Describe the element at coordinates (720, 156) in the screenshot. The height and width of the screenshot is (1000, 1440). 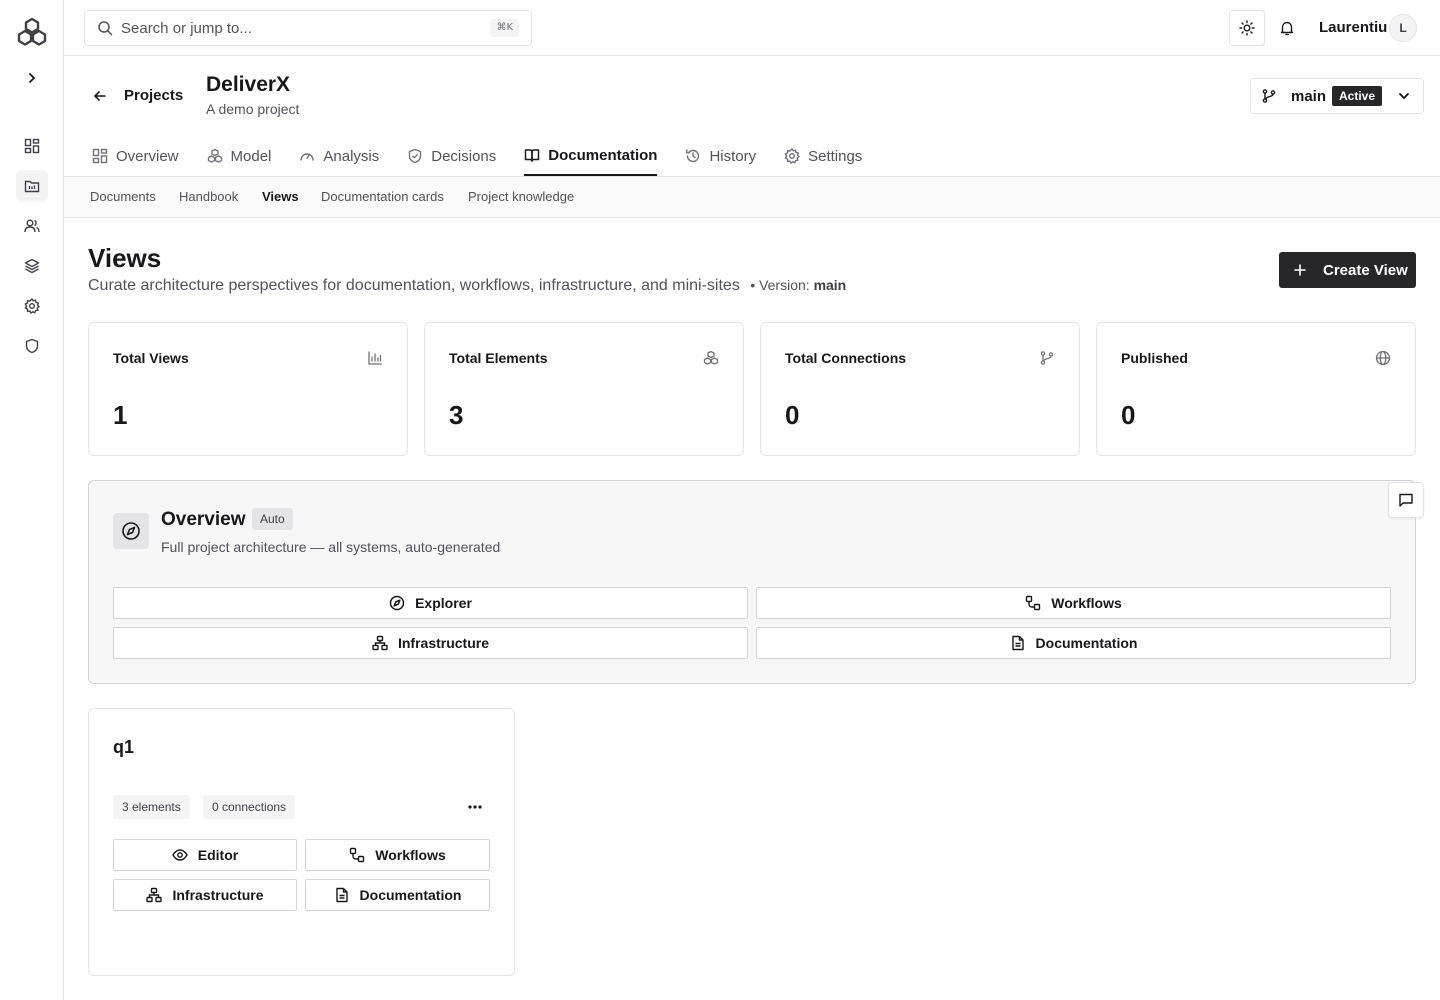
I see `tab-history: History` at that location.